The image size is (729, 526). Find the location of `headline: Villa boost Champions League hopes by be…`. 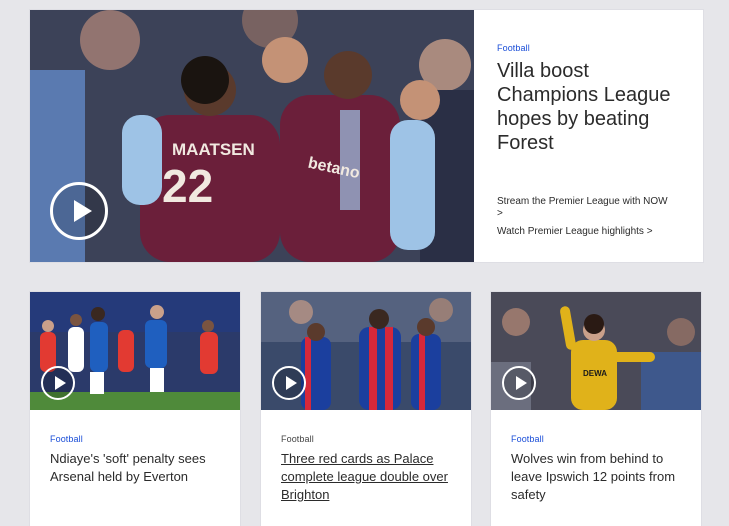

headline: Villa boost Champions League hopes by be… is located at coordinates (592, 107).